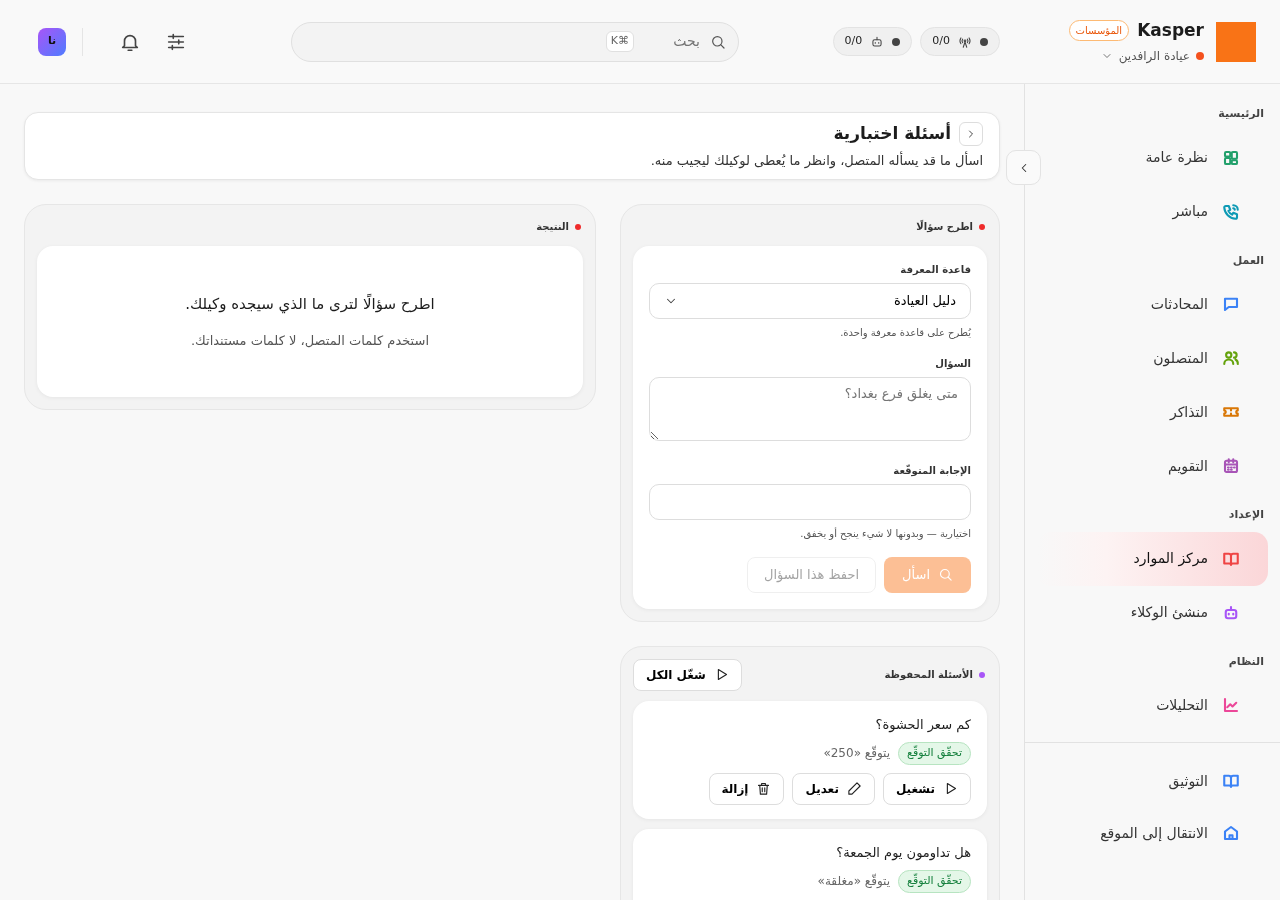 The height and width of the screenshot is (900, 1280). I want to click on question-text: هل تداومون يوم الجمعة؟, so click(903, 852).